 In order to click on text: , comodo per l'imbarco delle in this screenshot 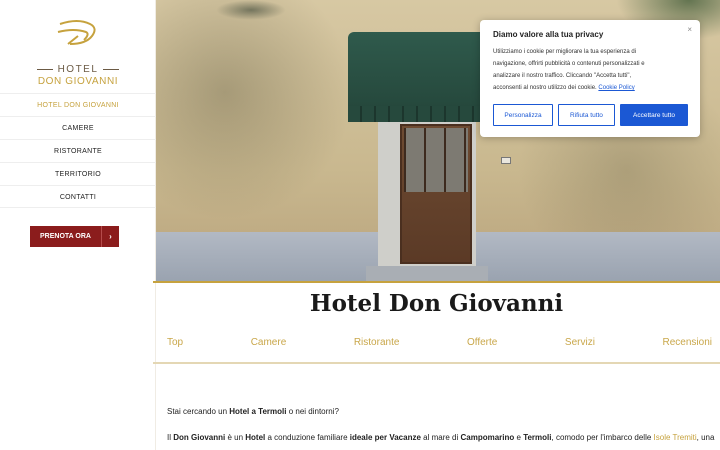, I will do `click(602, 437)`.